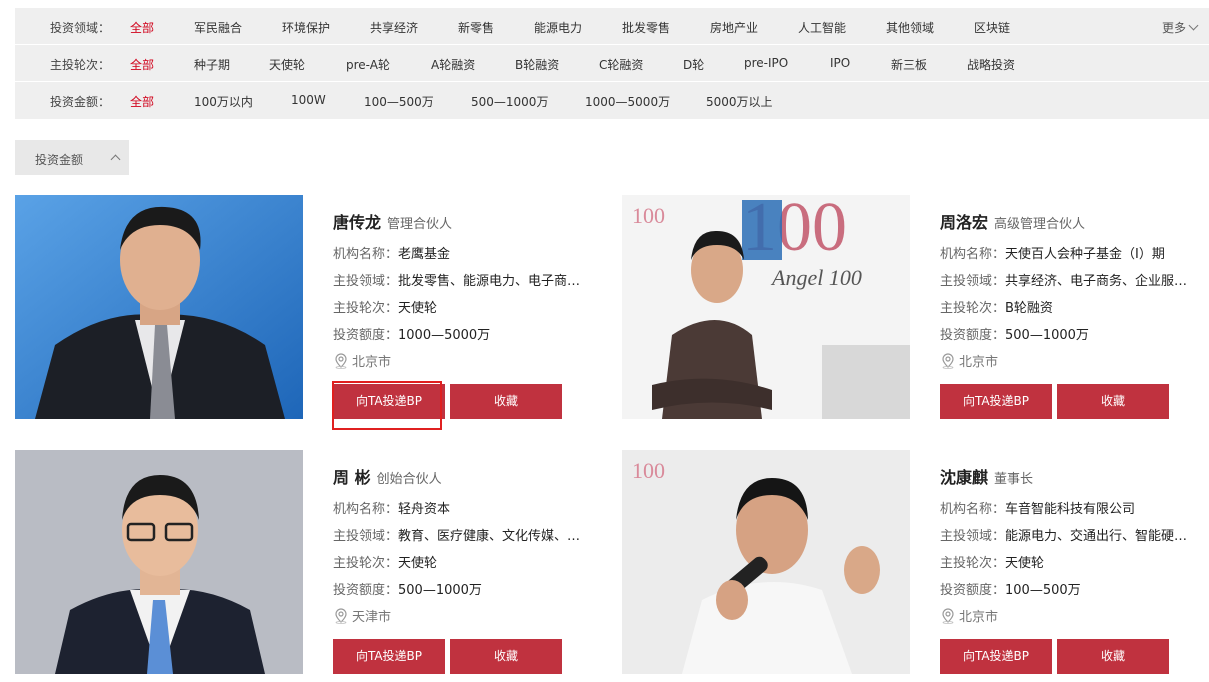 The height and width of the screenshot is (682, 1209). Describe the element at coordinates (394, 27) in the screenshot. I see `filter-option: 共享经济` at that location.